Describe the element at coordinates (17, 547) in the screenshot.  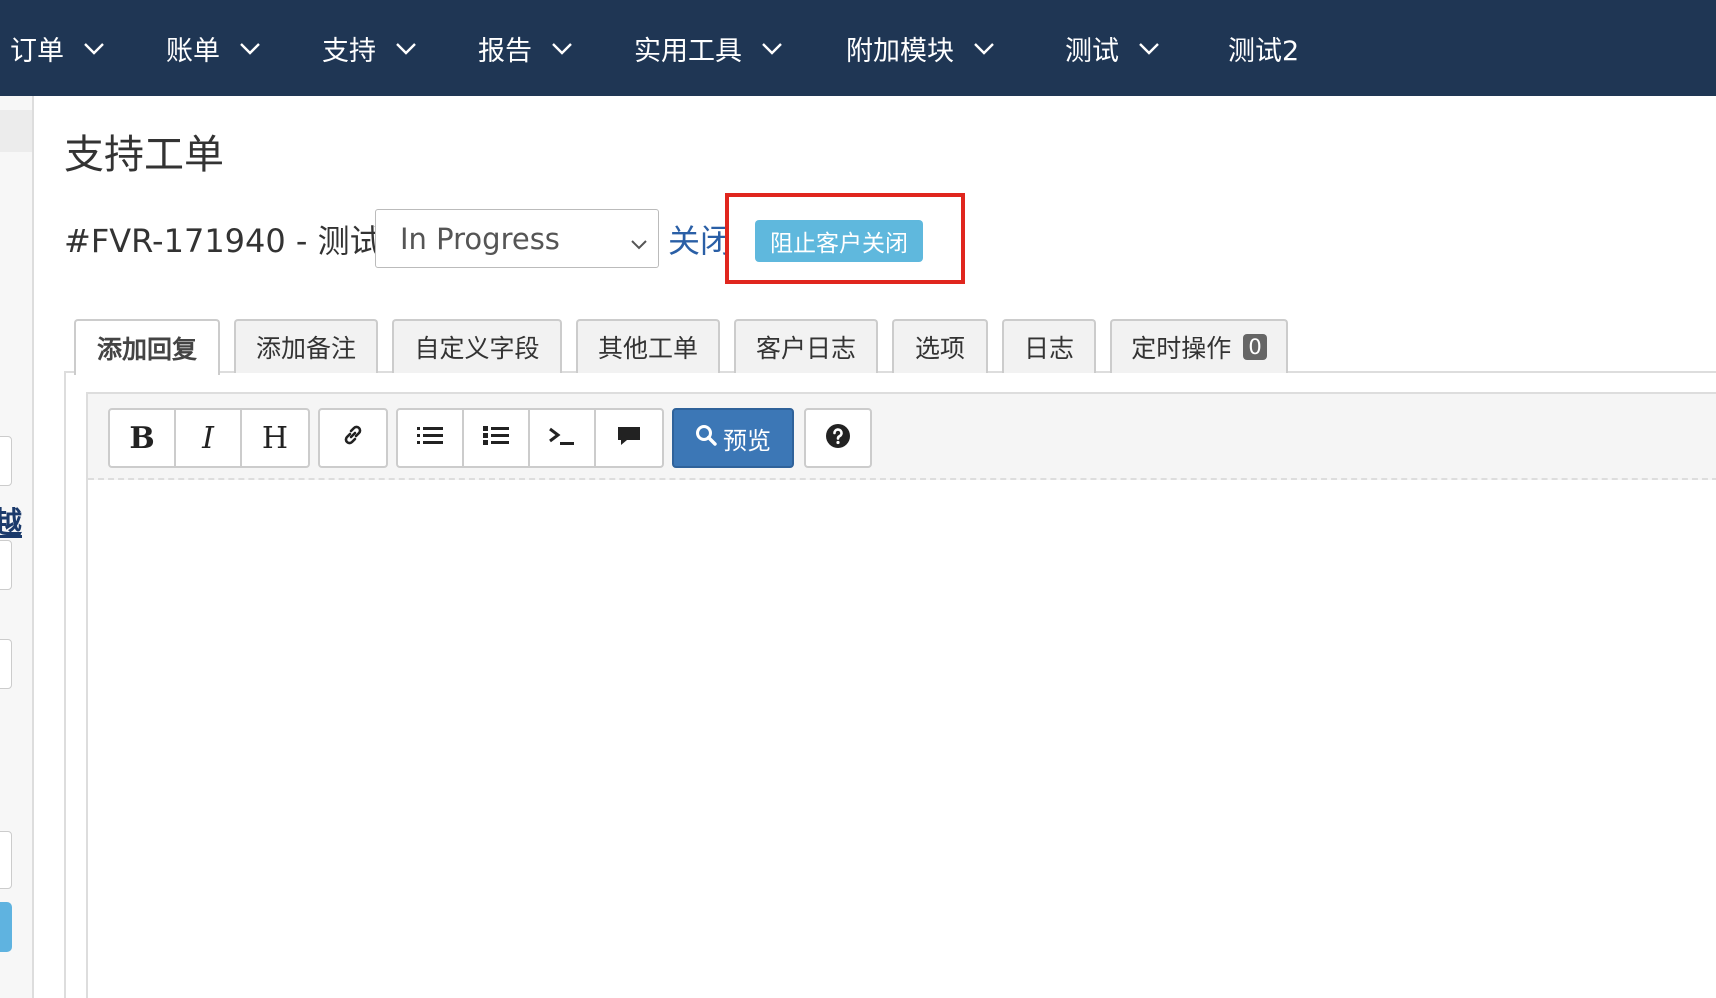
I see `left-sidebar: 越` at that location.